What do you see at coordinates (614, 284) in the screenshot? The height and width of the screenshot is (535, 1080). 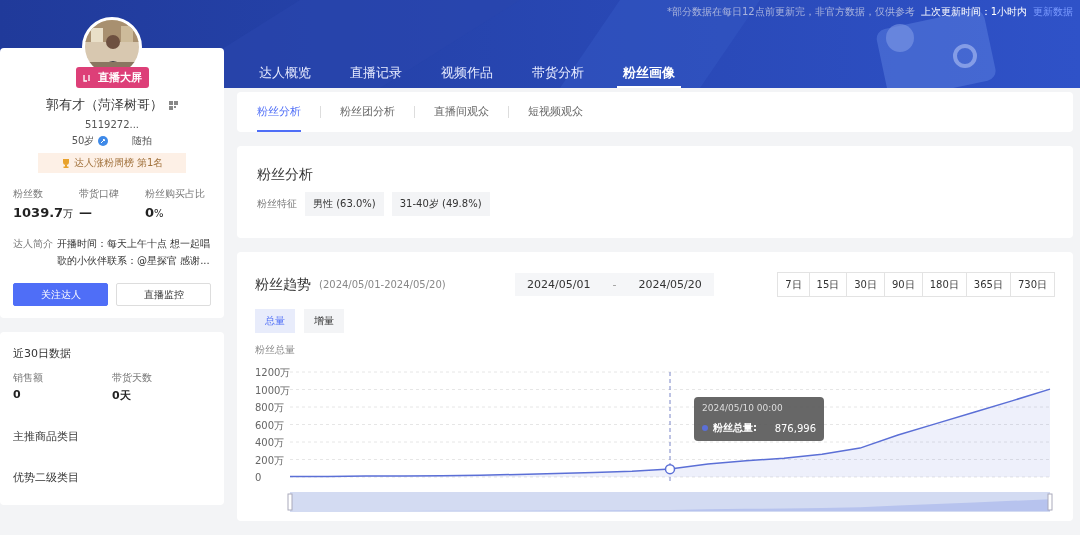 I see `date-range-picker: 2024/05/01 - 2024/05/20` at bounding box center [614, 284].